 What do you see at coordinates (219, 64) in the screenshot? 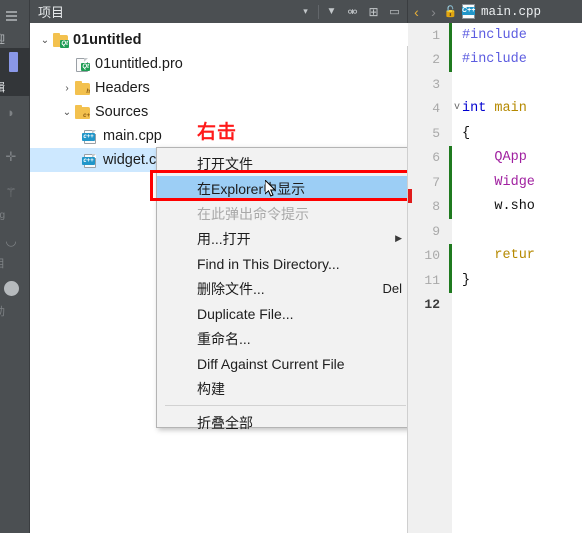
I see `tree-item-01untitled-pro: Qt 01untitled.pro` at bounding box center [219, 64].